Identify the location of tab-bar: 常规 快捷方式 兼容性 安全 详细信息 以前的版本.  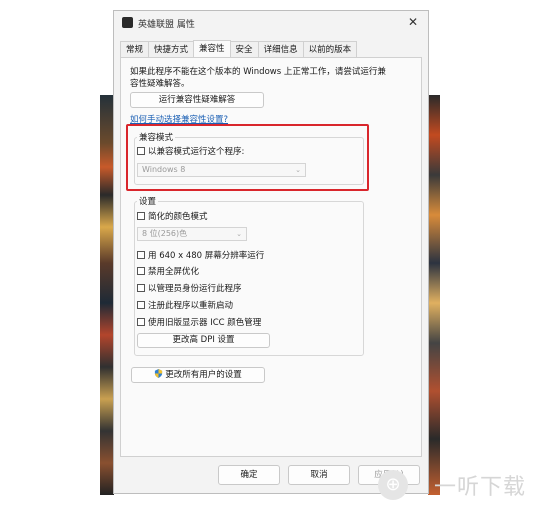
(239, 49).